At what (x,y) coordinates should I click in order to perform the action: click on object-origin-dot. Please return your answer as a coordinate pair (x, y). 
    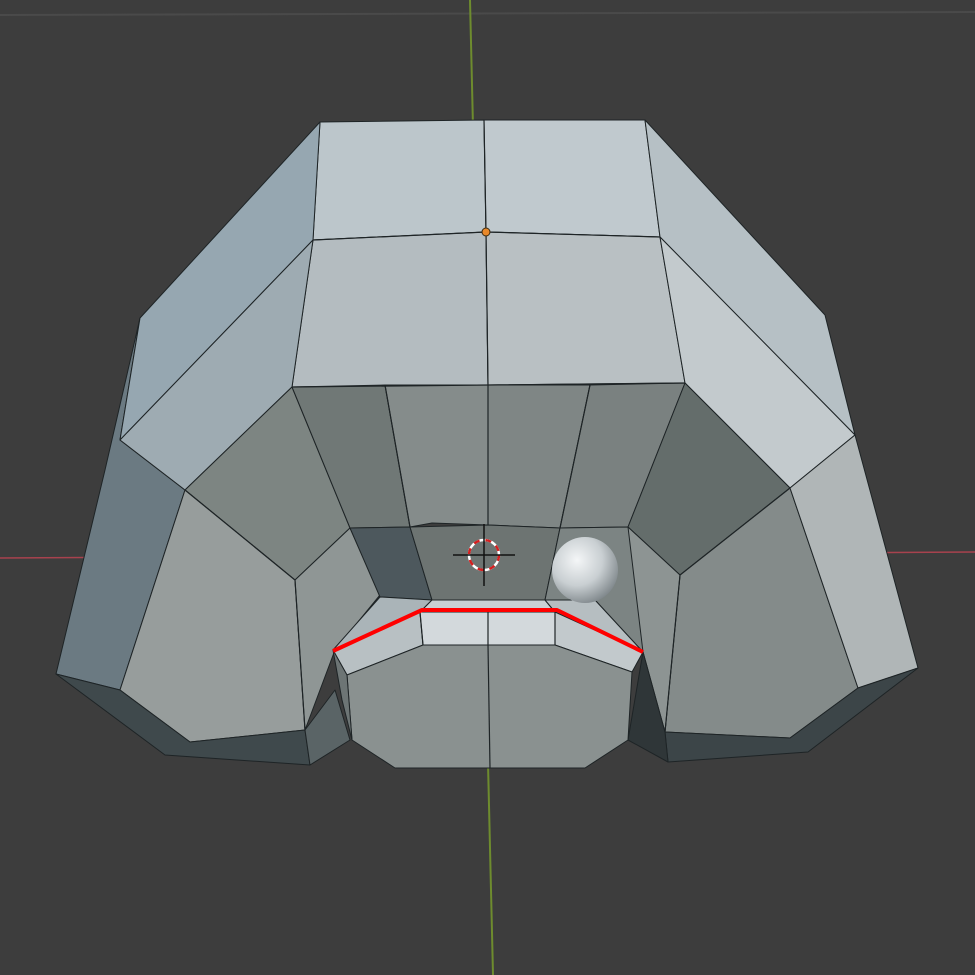
    Looking at the image, I should click on (486, 232).